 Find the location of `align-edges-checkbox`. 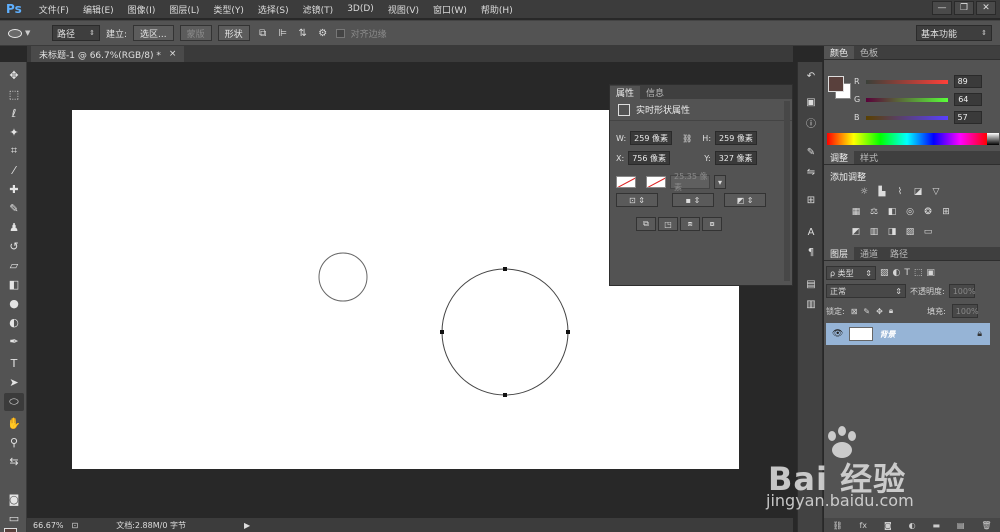

align-edges-checkbox is located at coordinates (340, 33).